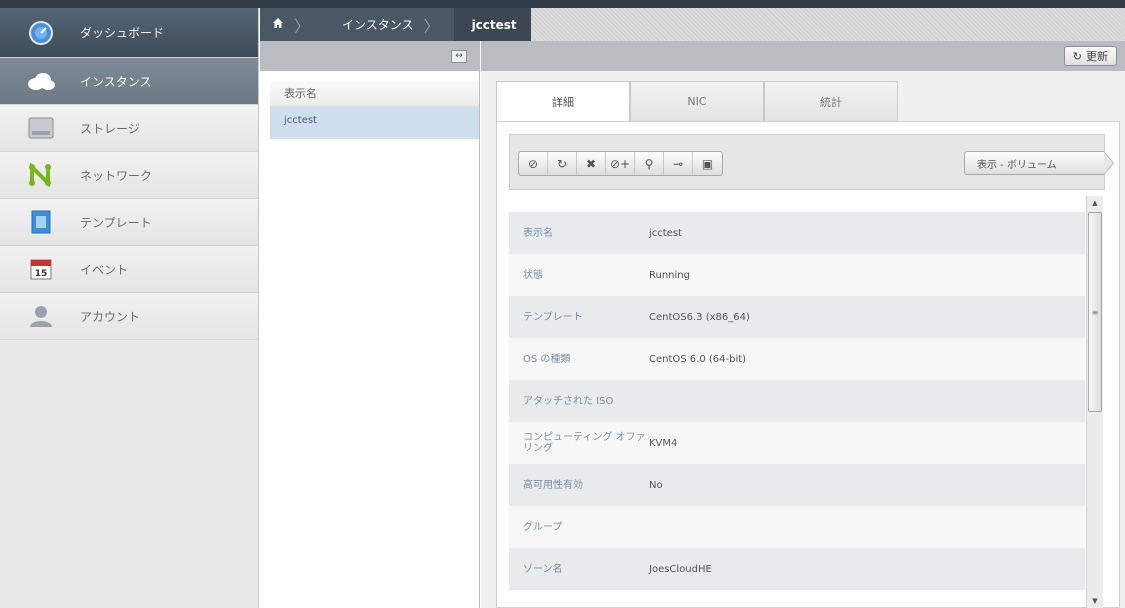 Image resolution: width=1125 pixels, height=608 pixels. Describe the element at coordinates (41, 175) in the screenshot. I see `network-icon` at that location.